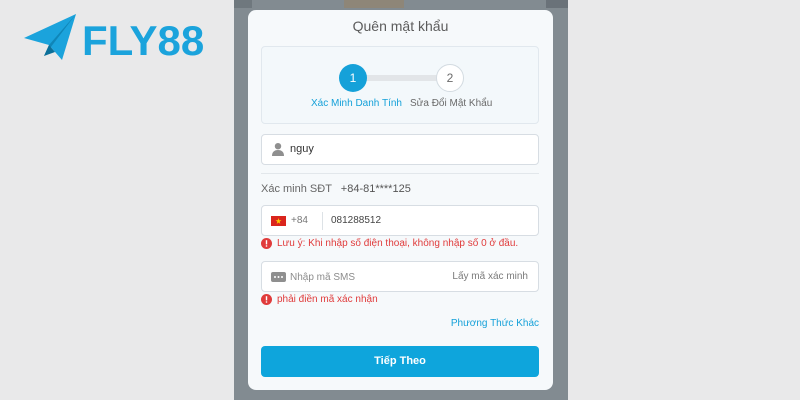 The height and width of the screenshot is (400, 800). I want to click on verify-label-text: Xác minh SĐT, so click(296, 189).